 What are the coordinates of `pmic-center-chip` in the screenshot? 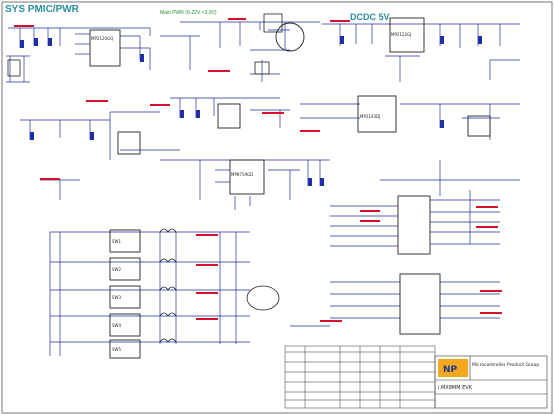 It's located at (247, 177).